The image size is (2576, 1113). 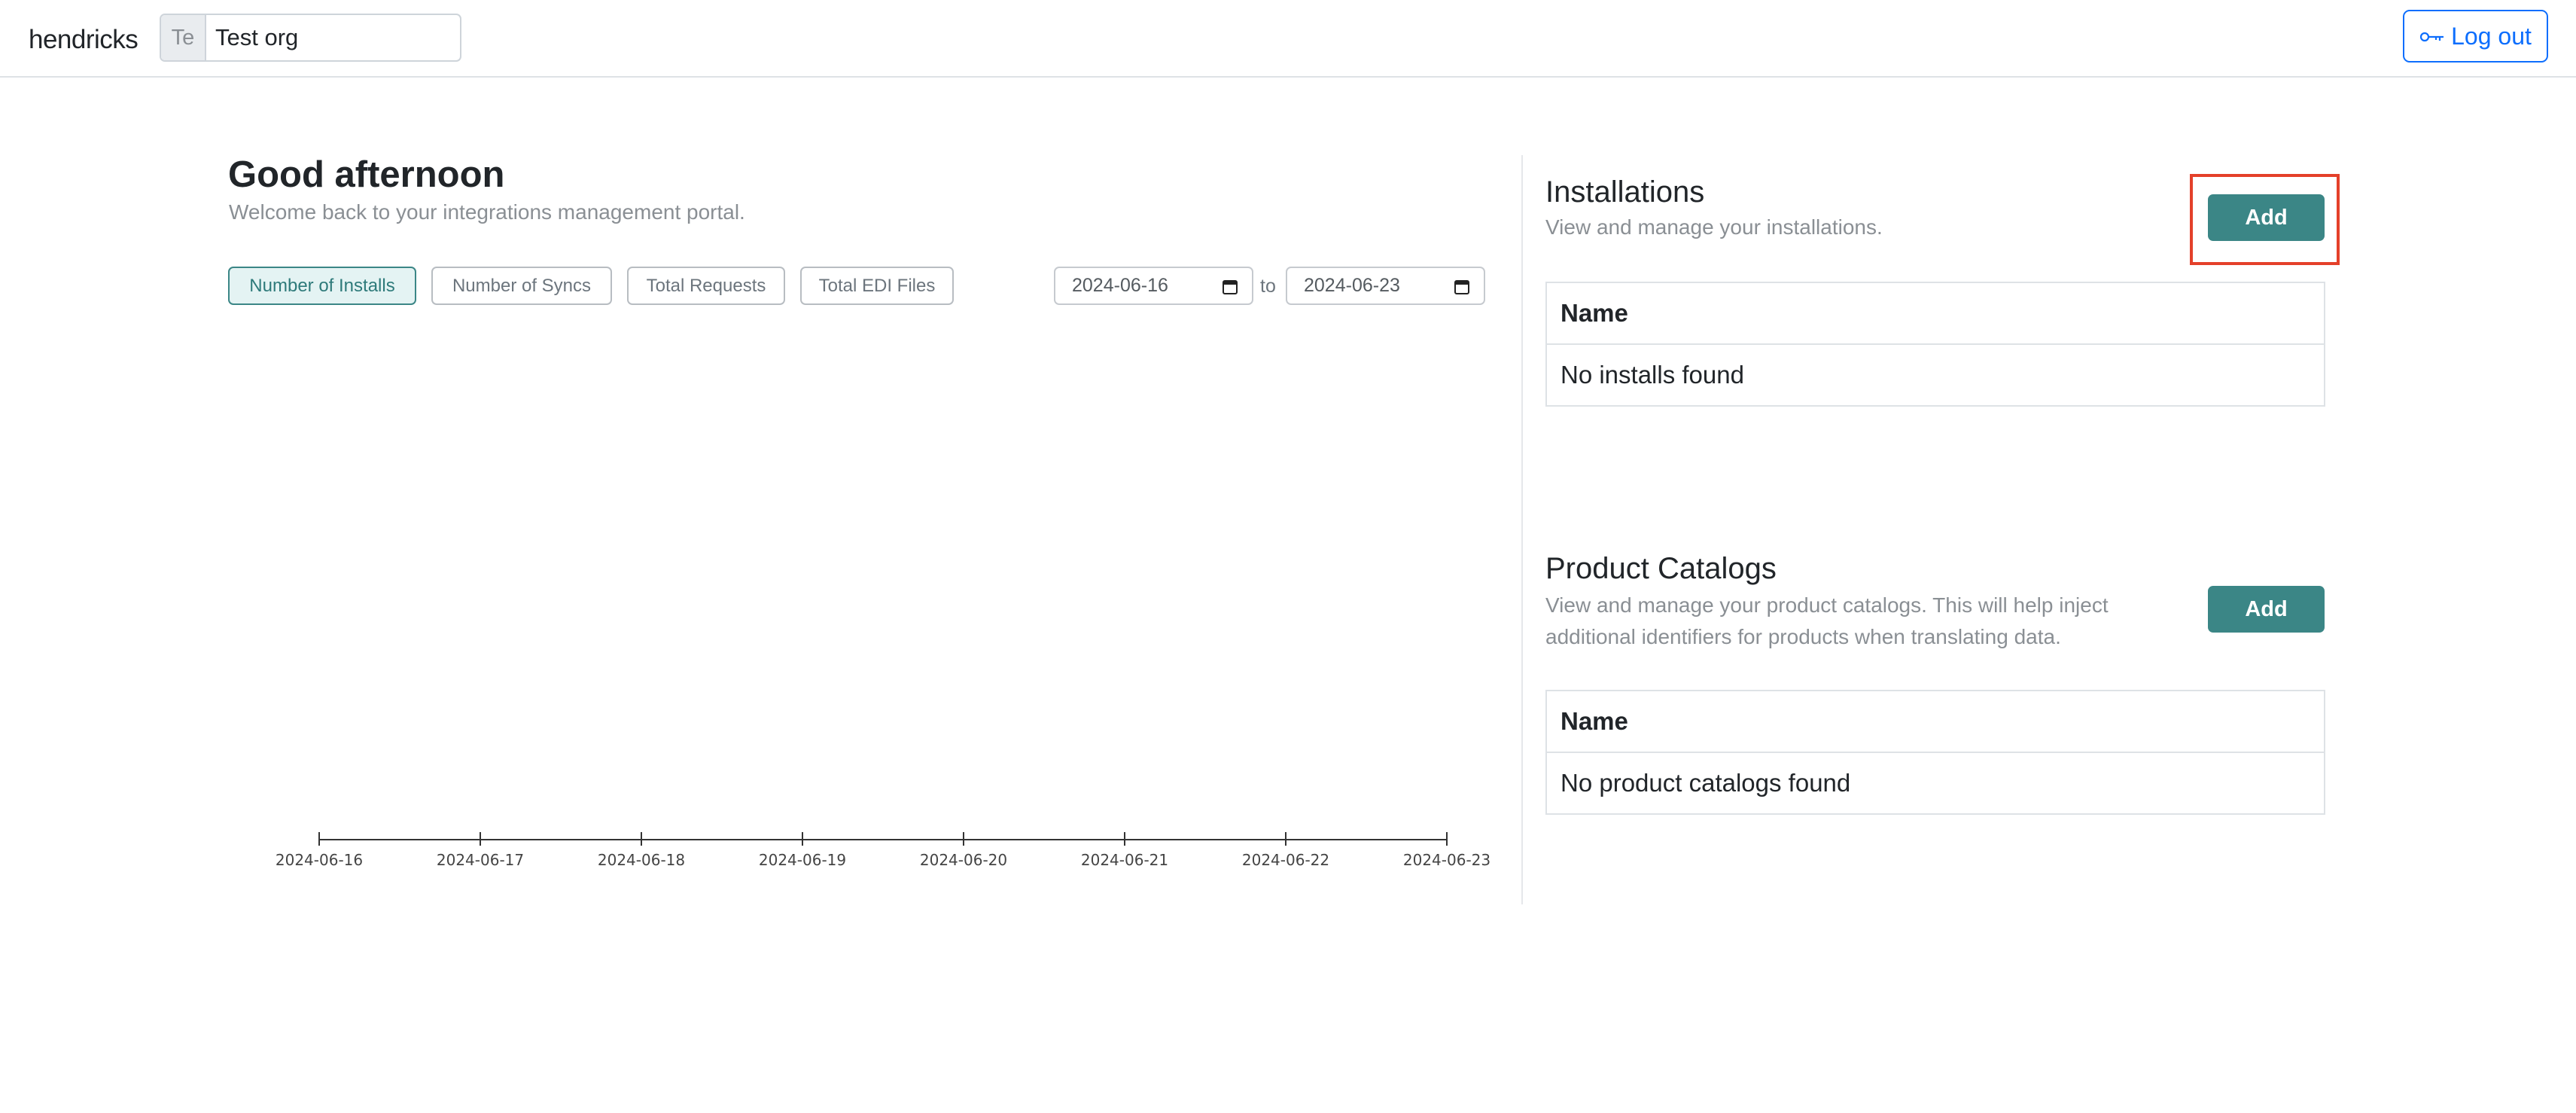 I want to click on column-divider, so click(x=1522, y=529).